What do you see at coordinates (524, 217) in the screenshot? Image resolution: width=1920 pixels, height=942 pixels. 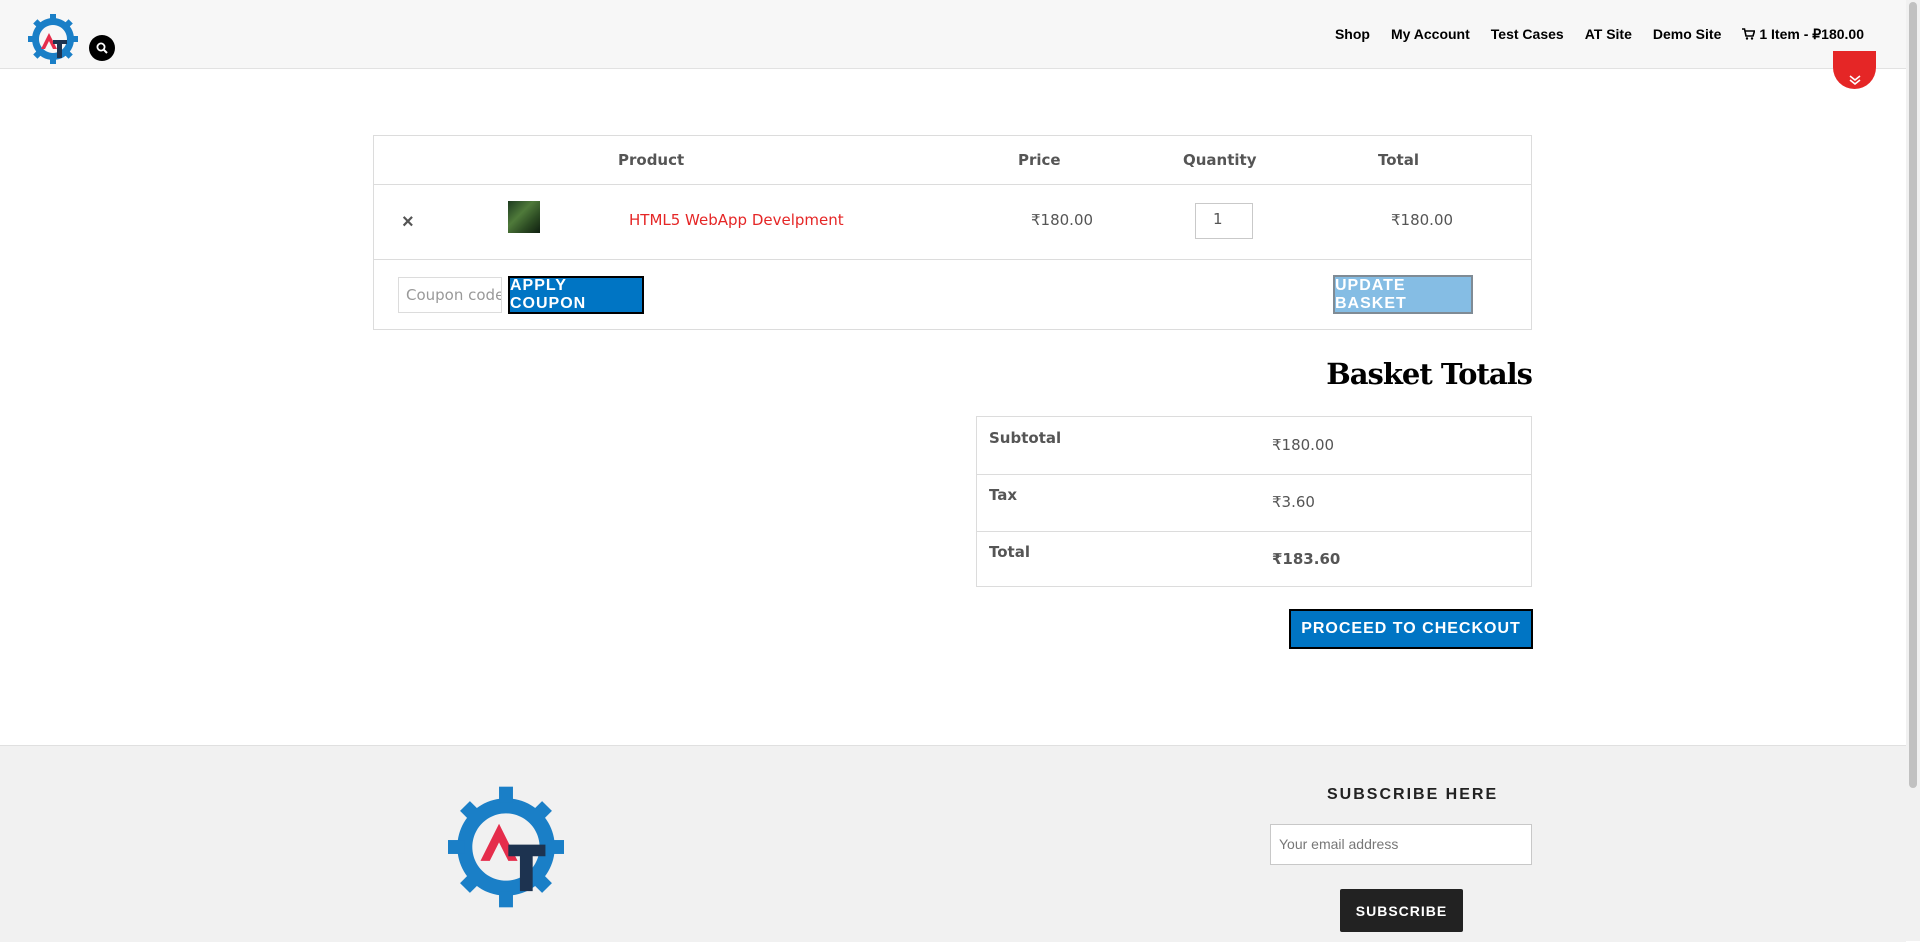 I see `product-thumbnail` at bounding box center [524, 217].